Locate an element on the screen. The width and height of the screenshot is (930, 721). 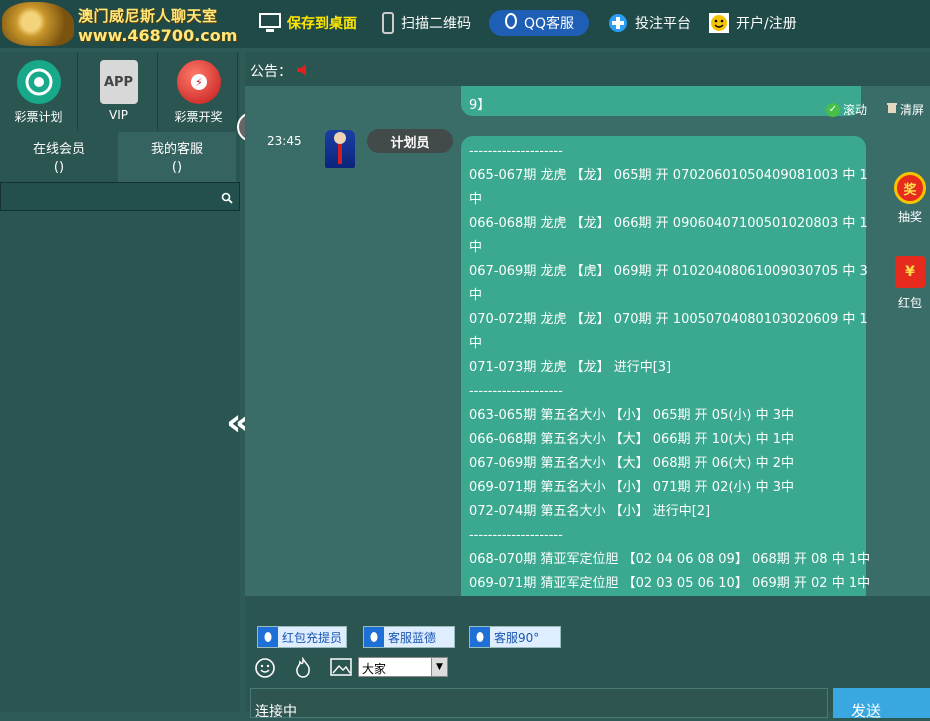
nav-save-desktop: 保存到桌面 is located at coordinates (308, 23).